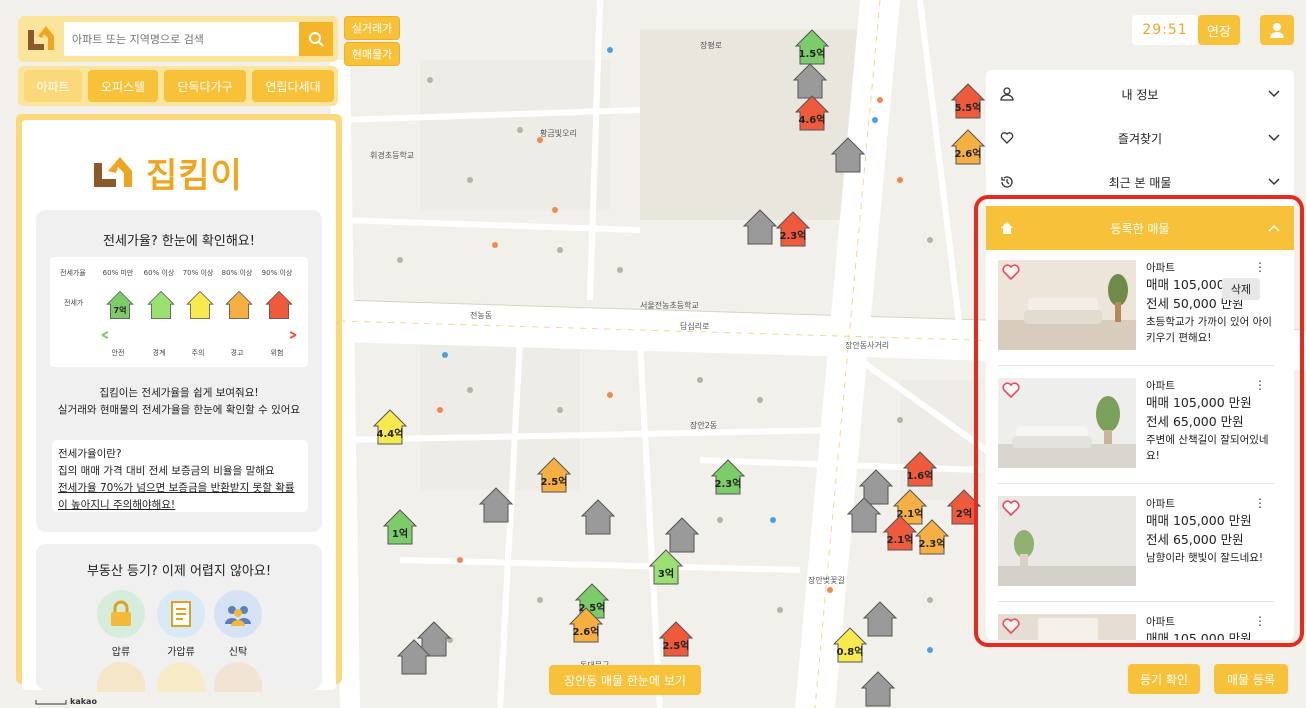 The width and height of the screenshot is (1306, 708). What do you see at coordinates (238, 614) in the screenshot?
I see `trust-icon-button` at bounding box center [238, 614].